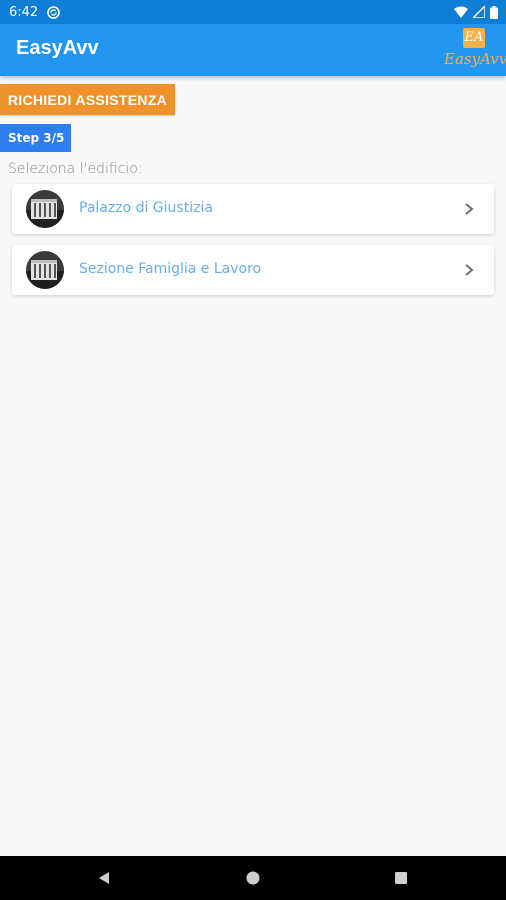  Describe the element at coordinates (54, 12) in the screenshot. I see `sync-icon` at that location.